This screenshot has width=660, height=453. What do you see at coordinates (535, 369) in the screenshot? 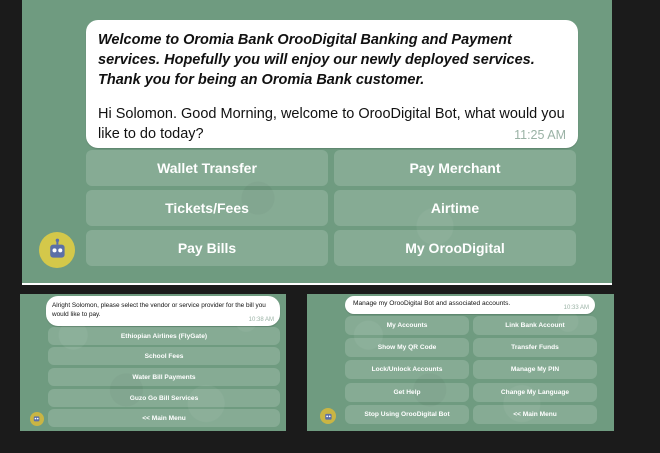
I see `manage-pin-button: Manage My PIN` at bounding box center [535, 369].